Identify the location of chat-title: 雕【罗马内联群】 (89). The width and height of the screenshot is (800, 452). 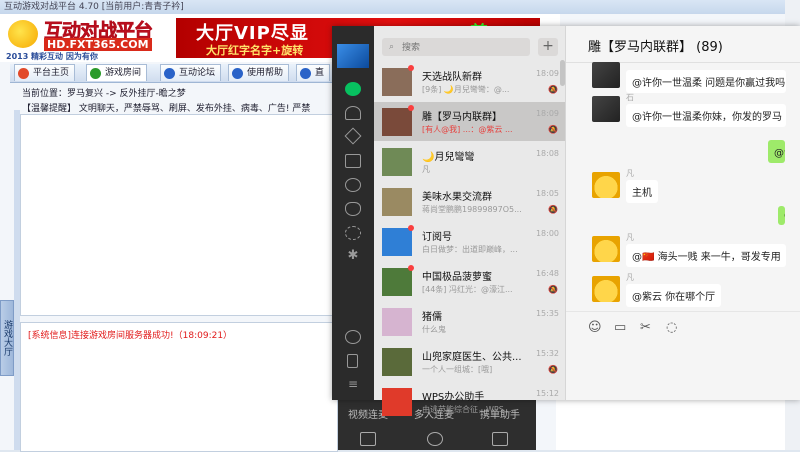
(655, 47).